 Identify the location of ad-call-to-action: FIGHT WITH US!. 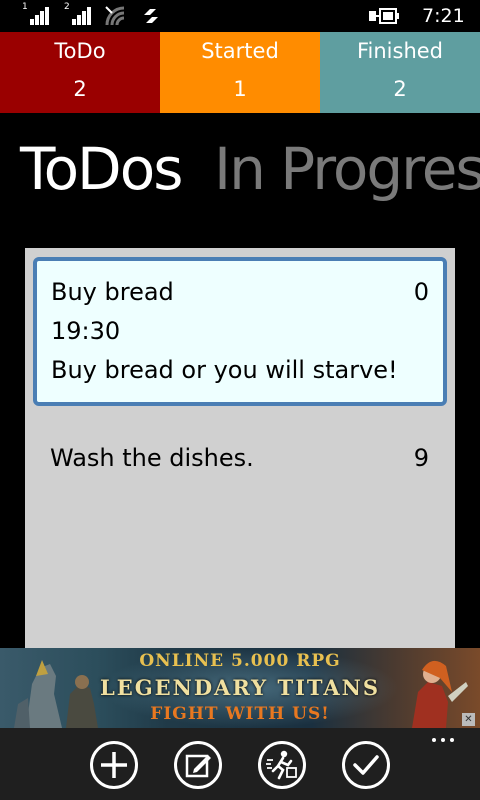
(240, 714).